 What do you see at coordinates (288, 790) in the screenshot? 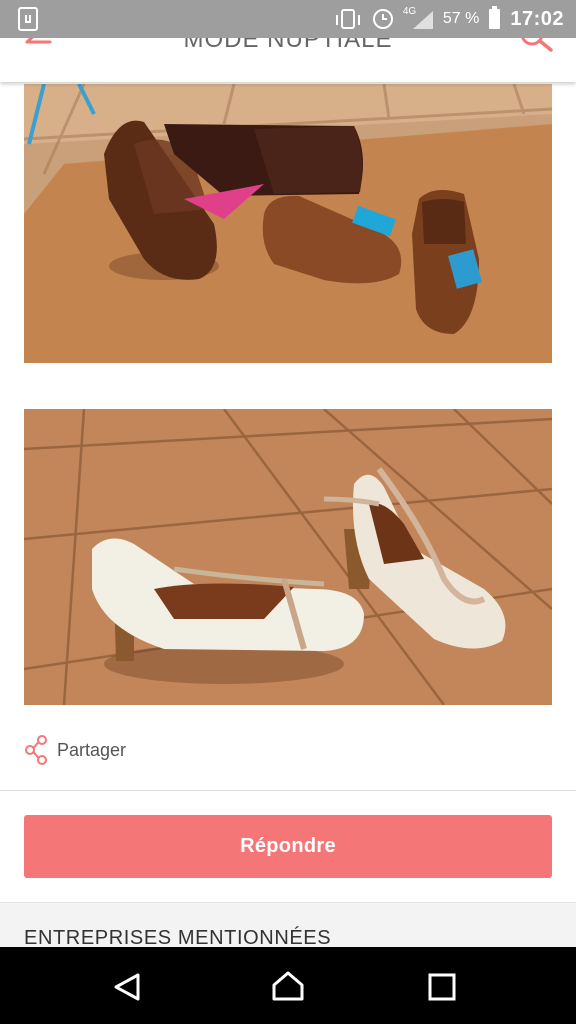
I see `divider` at bounding box center [288, 790].